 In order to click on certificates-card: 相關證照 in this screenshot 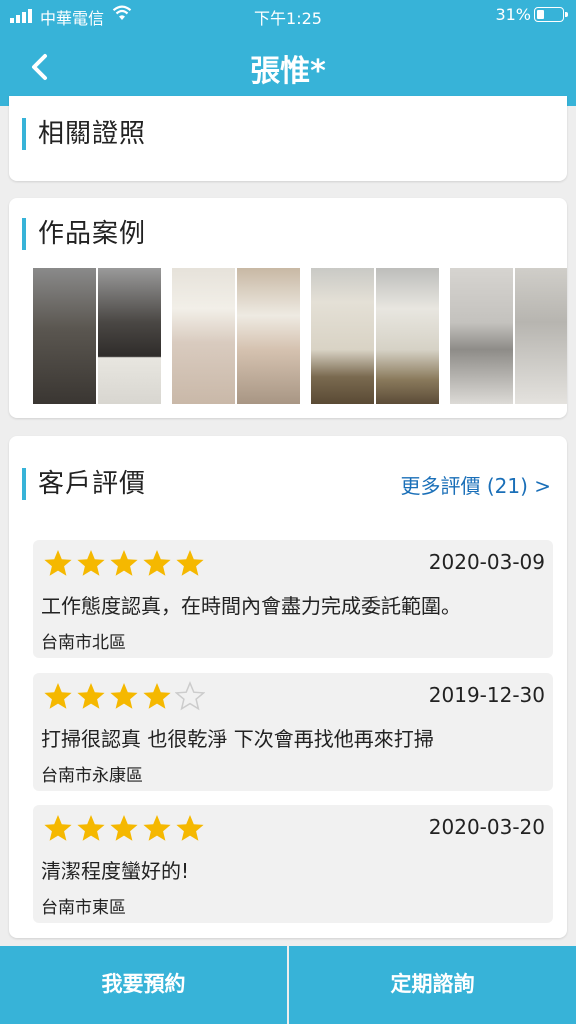, I will do `click(288, 138)`.